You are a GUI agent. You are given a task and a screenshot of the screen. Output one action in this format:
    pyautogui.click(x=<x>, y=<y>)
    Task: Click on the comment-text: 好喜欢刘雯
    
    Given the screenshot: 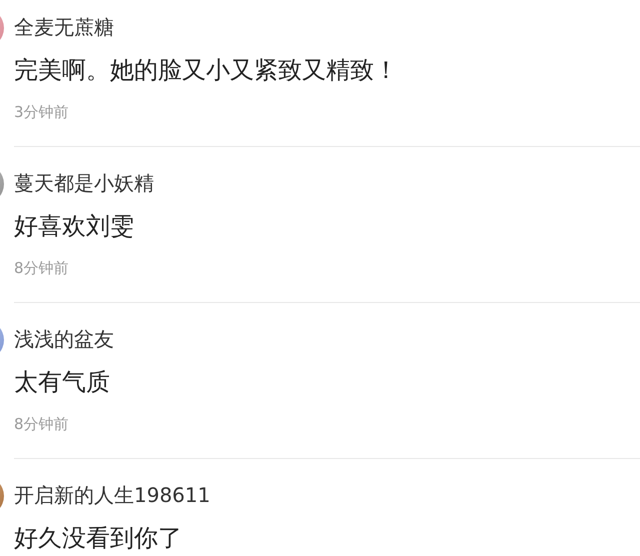 What is the action you would take?
    pyautogui.click(x=74, y=226)
    